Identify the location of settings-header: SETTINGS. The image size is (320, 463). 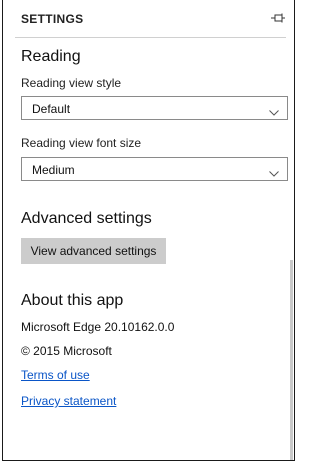
(148, 20).